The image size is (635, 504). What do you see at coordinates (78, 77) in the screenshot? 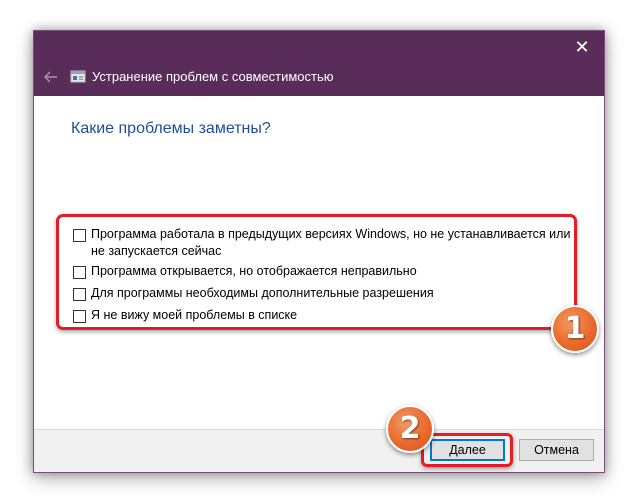
I see `troubleshooter-icon` at bounding box center [78, 77].